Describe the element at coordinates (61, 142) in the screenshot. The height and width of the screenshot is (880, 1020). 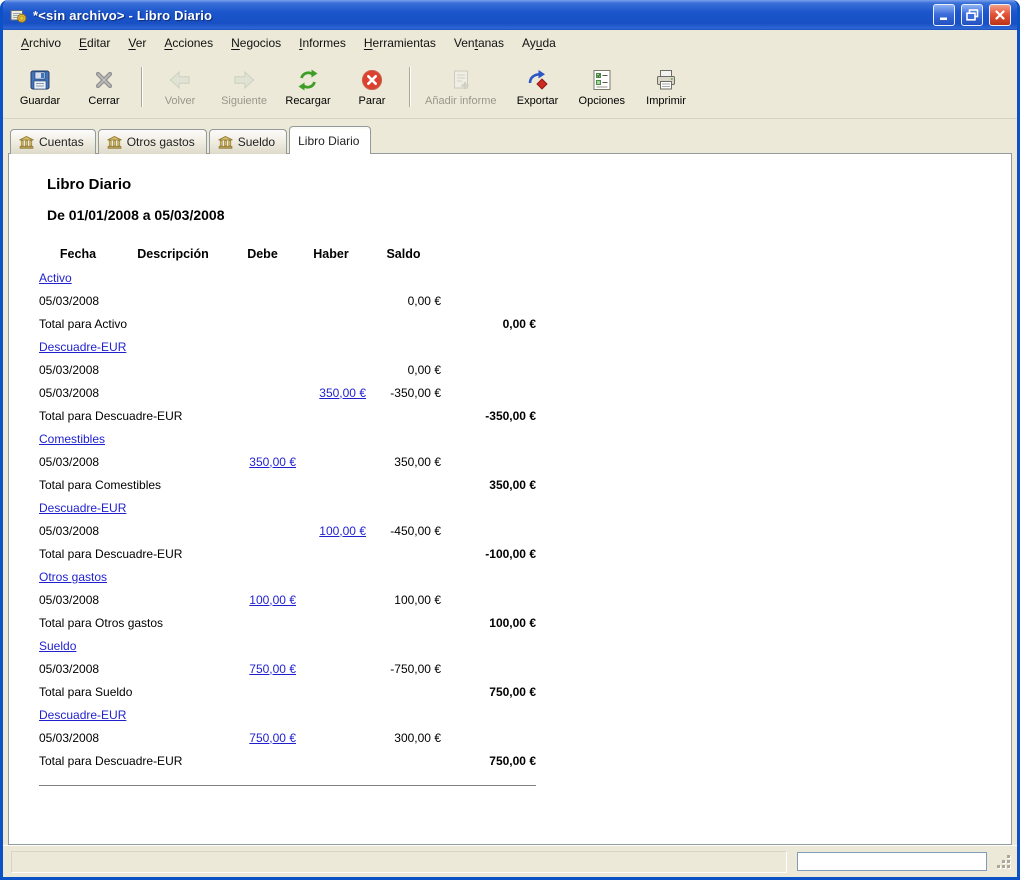
I see `tab-label: Cuentas` at that location.